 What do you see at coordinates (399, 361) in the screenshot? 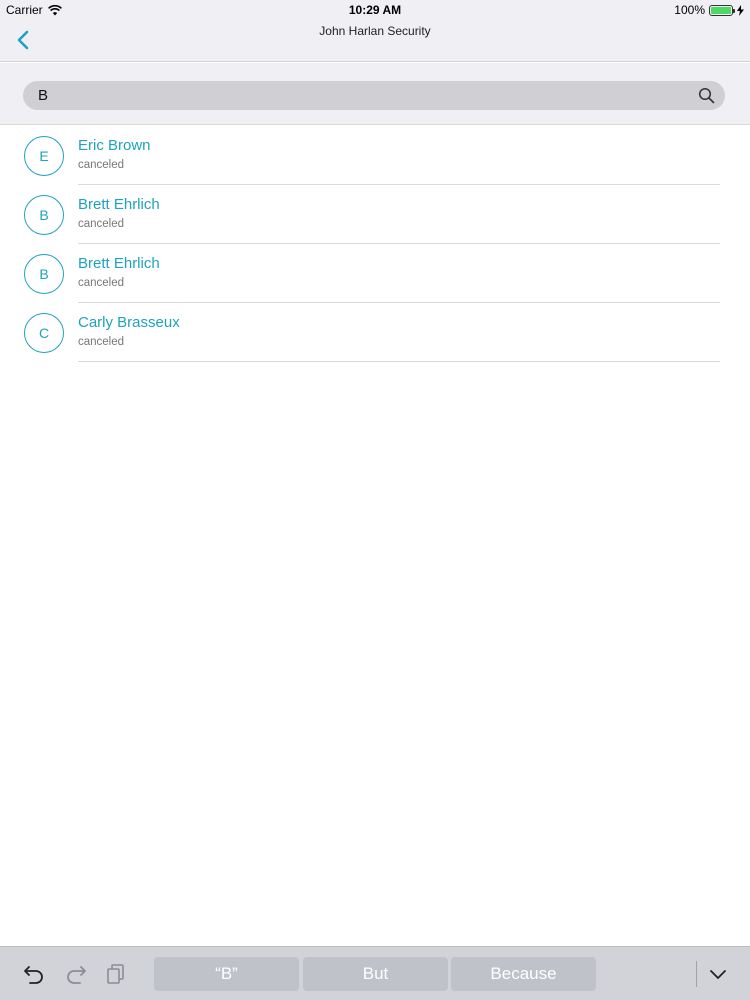
I see `row-divider` at bounding box center [399, 361].